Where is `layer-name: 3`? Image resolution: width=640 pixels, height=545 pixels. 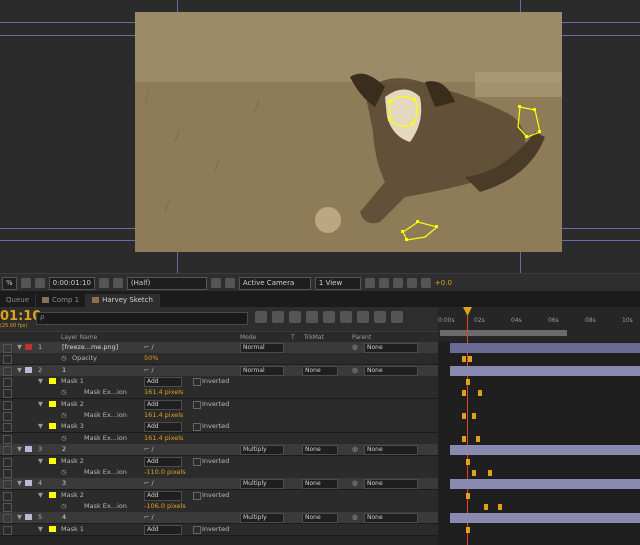 layer-name: 3 is located at coordinates (64, 483).